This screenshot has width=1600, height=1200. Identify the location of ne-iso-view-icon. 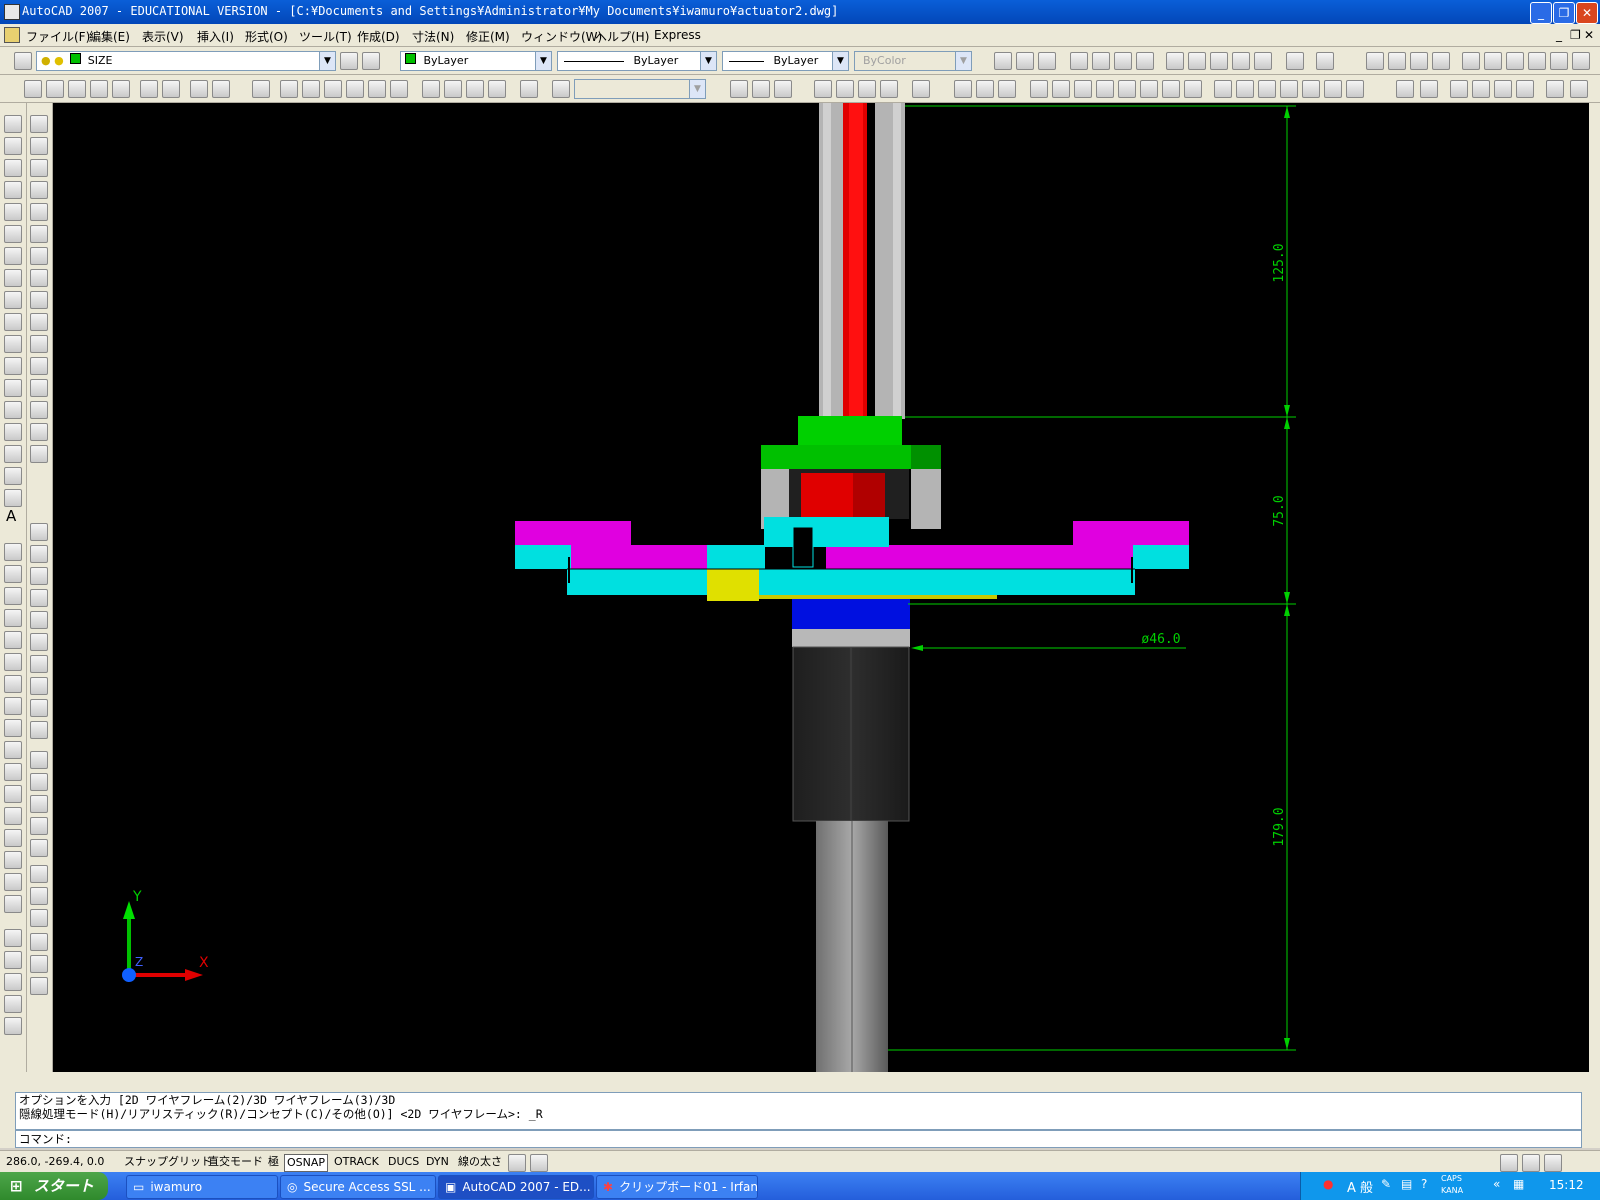
(475, 89).